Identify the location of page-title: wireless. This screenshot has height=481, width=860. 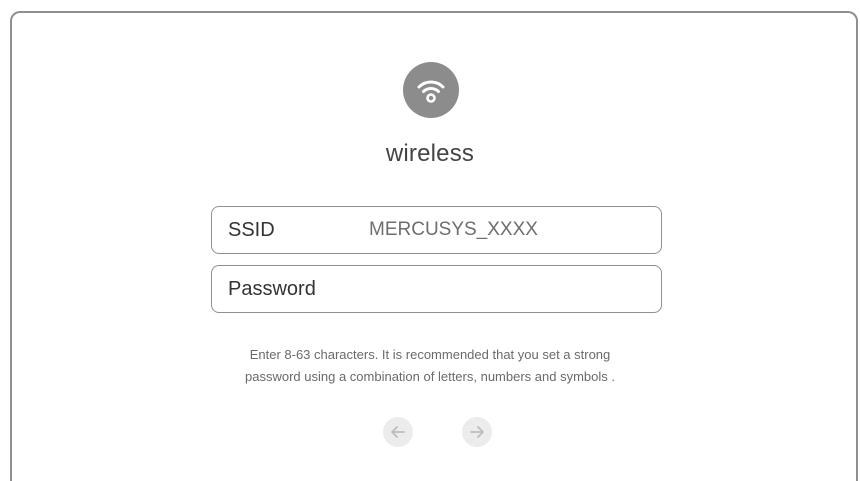
(430, 153).